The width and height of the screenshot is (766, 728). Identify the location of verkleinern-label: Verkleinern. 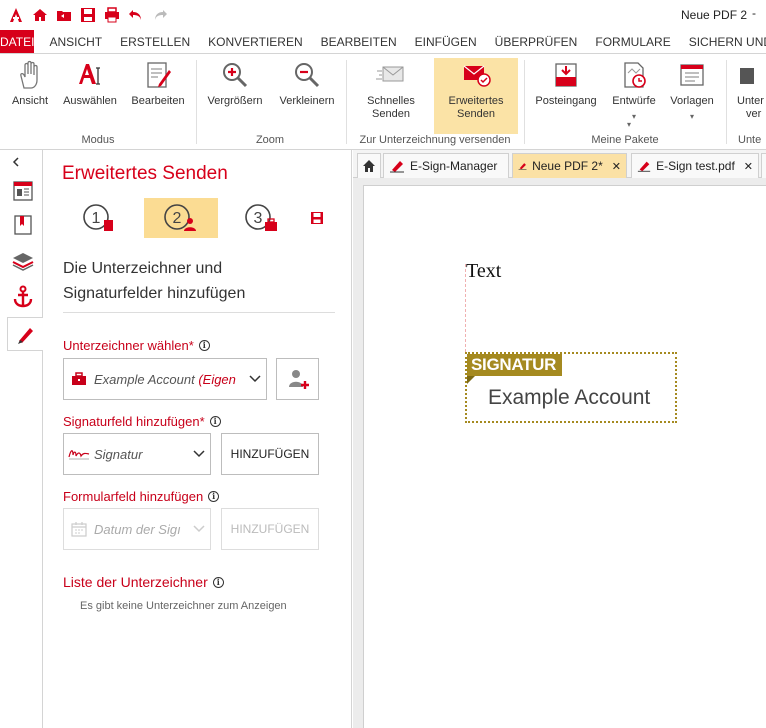
(307, 101).